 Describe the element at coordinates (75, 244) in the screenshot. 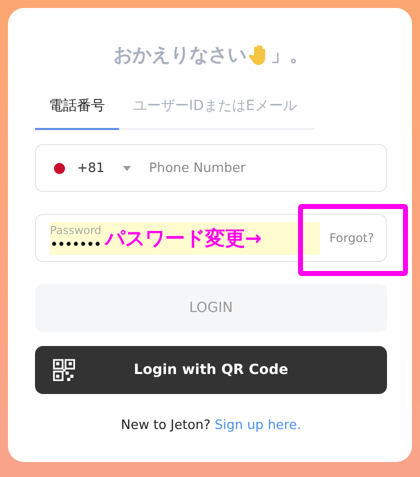

I see `password-value: •••••••` at that location.